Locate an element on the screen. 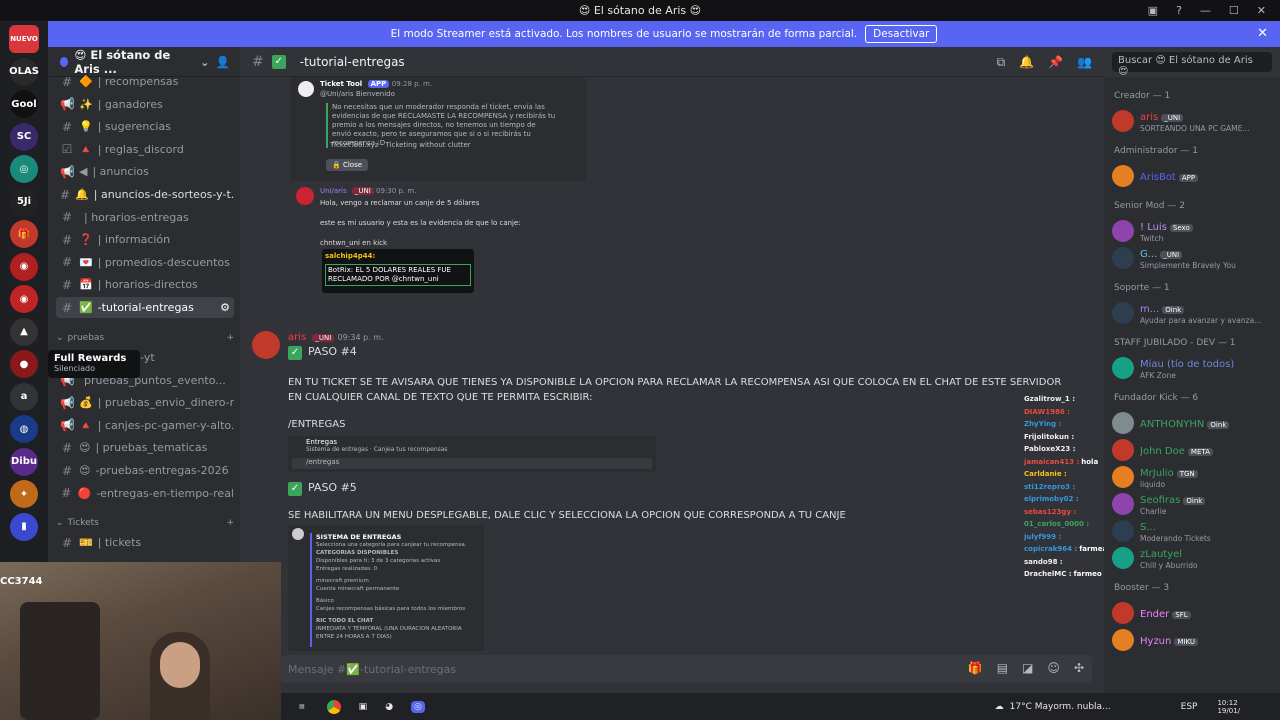  server-icon: Gool is located at coordinates (24, 104).